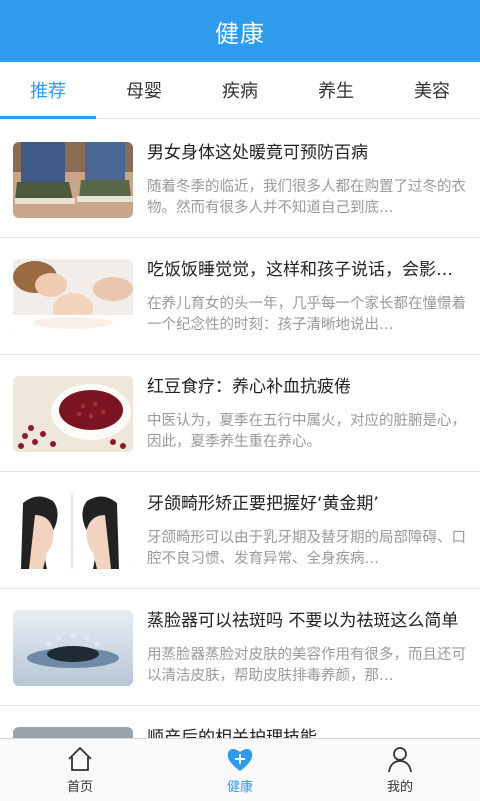  I want to click on tab-health: 健康, so click(240, 770).